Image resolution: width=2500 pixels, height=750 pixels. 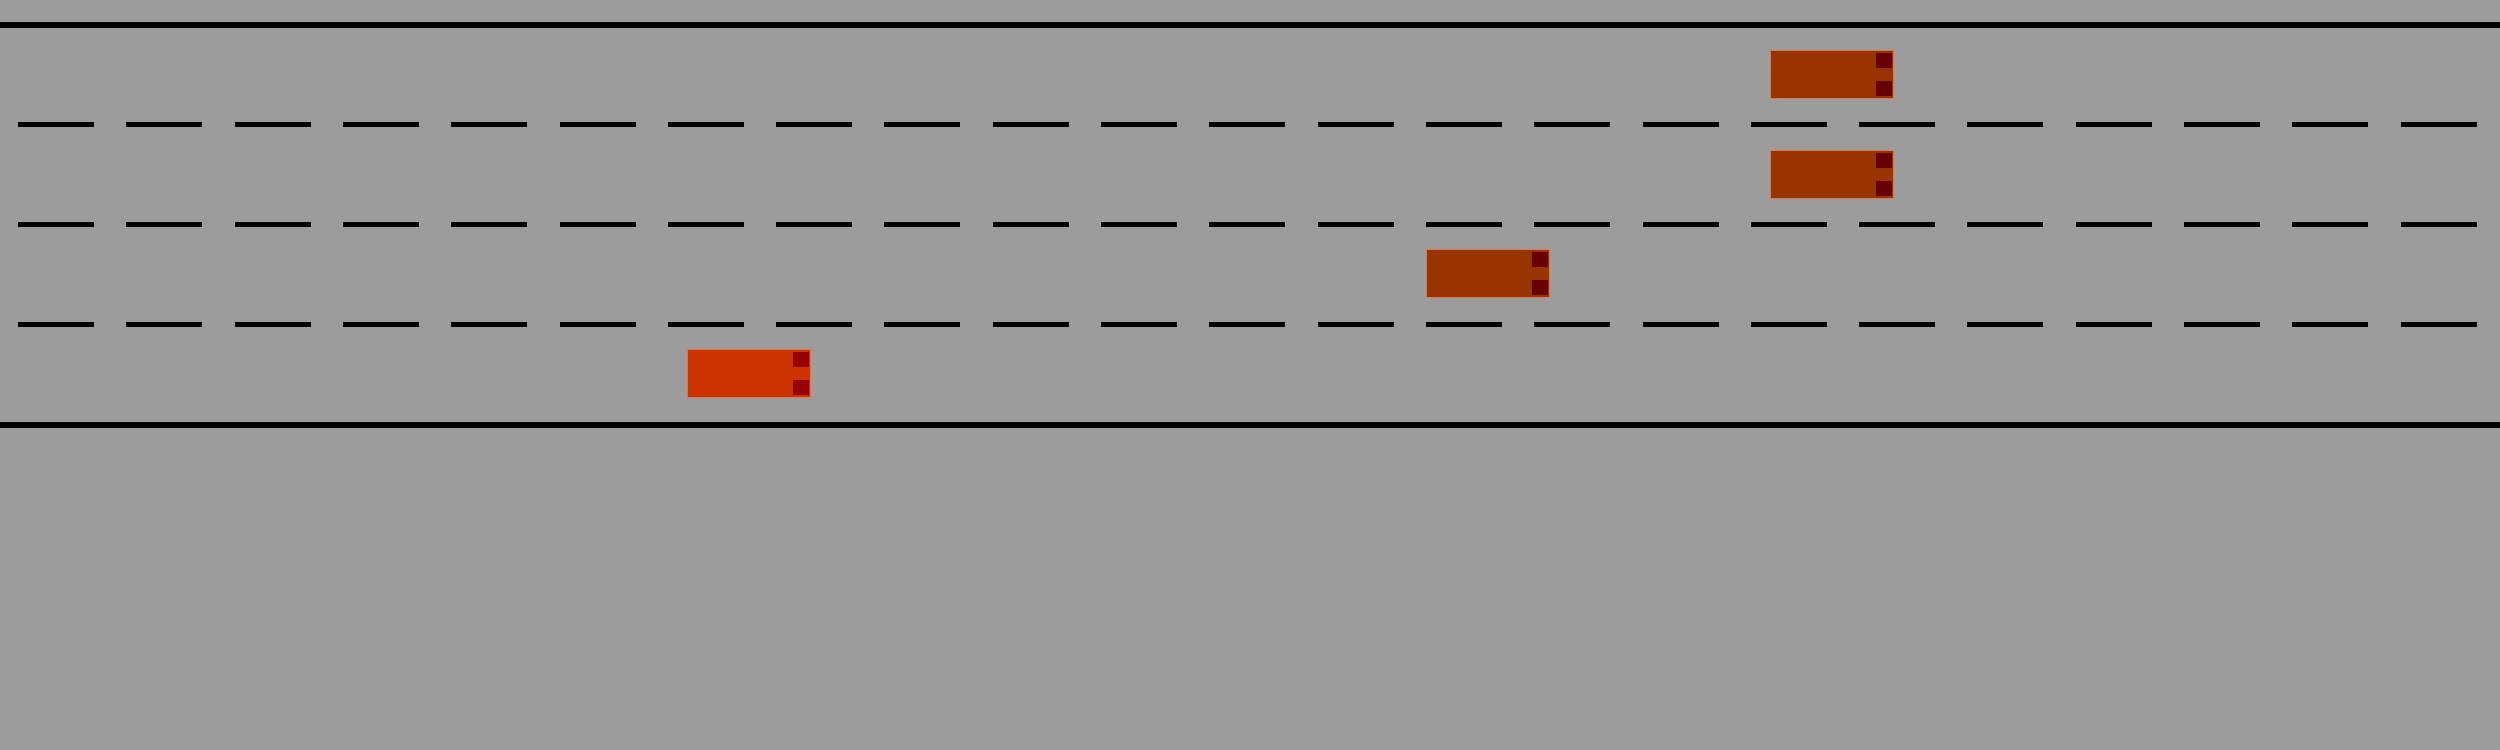 What do you see at coordinates (749, 373) in the screenshot?
I see `ego-vehicle` at bounding box center [749, 373].